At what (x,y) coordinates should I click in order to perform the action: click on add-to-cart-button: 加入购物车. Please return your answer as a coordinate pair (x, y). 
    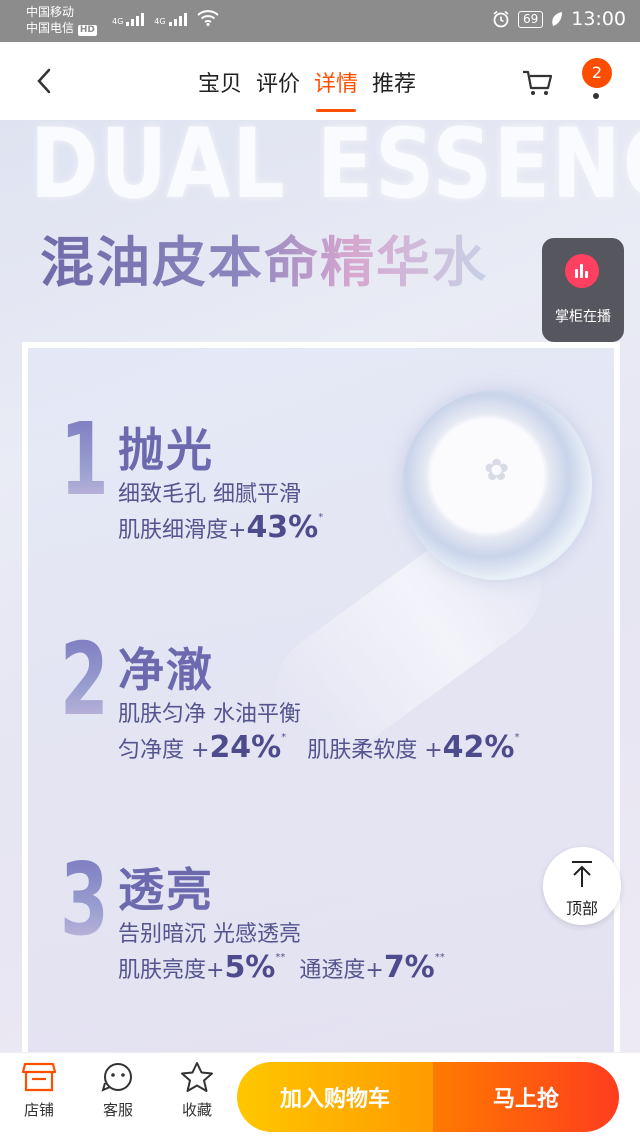
    Looking at the image, I should click on (335, 1097).